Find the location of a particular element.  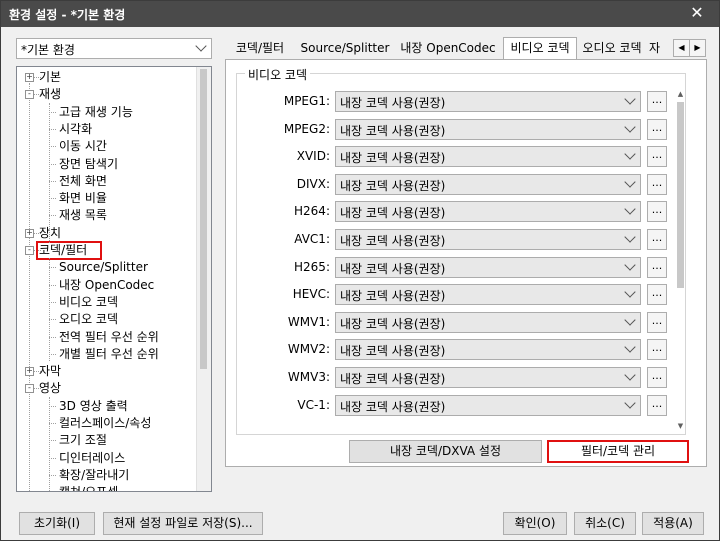

codec-row-label: H264: is located at coordinates (312, 211).